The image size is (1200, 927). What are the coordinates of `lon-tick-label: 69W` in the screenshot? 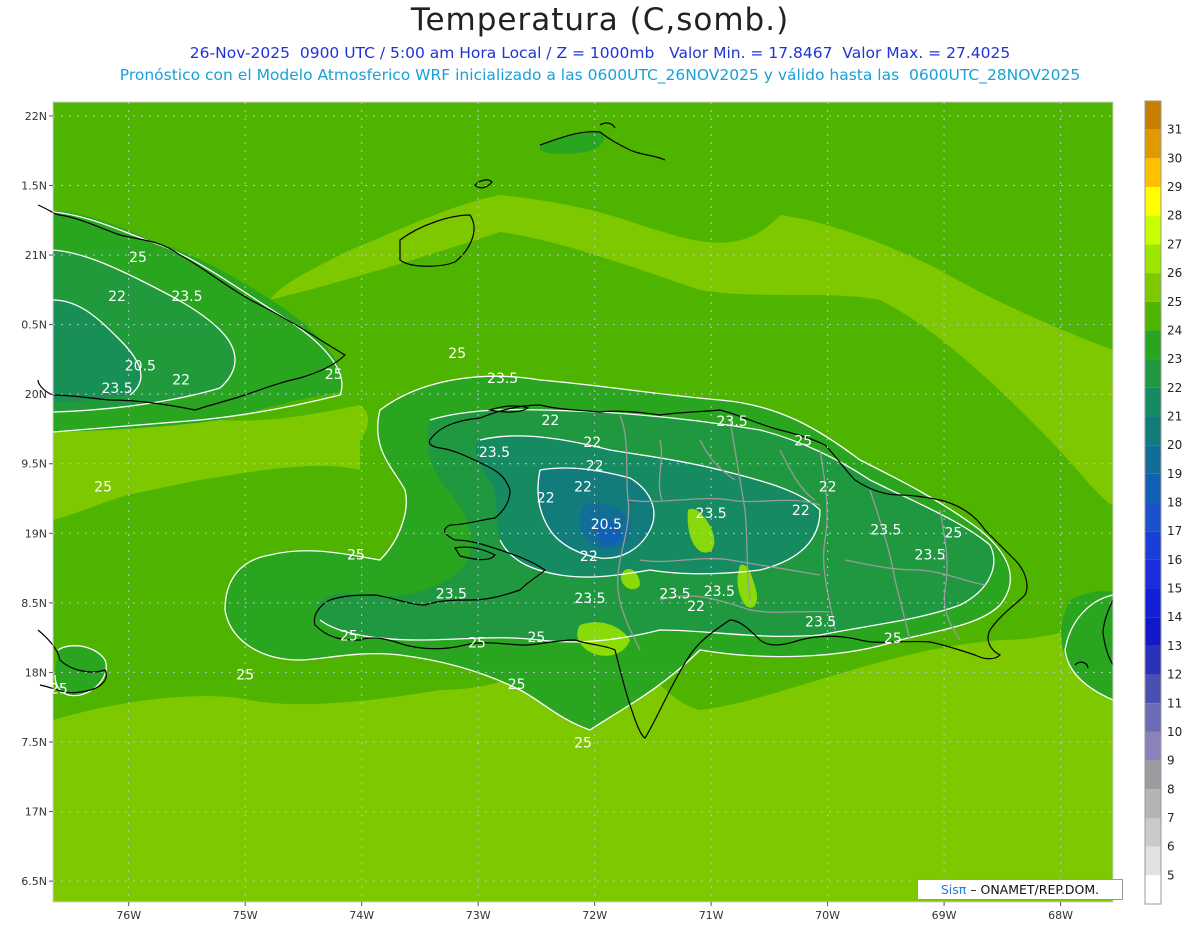 It's located at (944, 915).